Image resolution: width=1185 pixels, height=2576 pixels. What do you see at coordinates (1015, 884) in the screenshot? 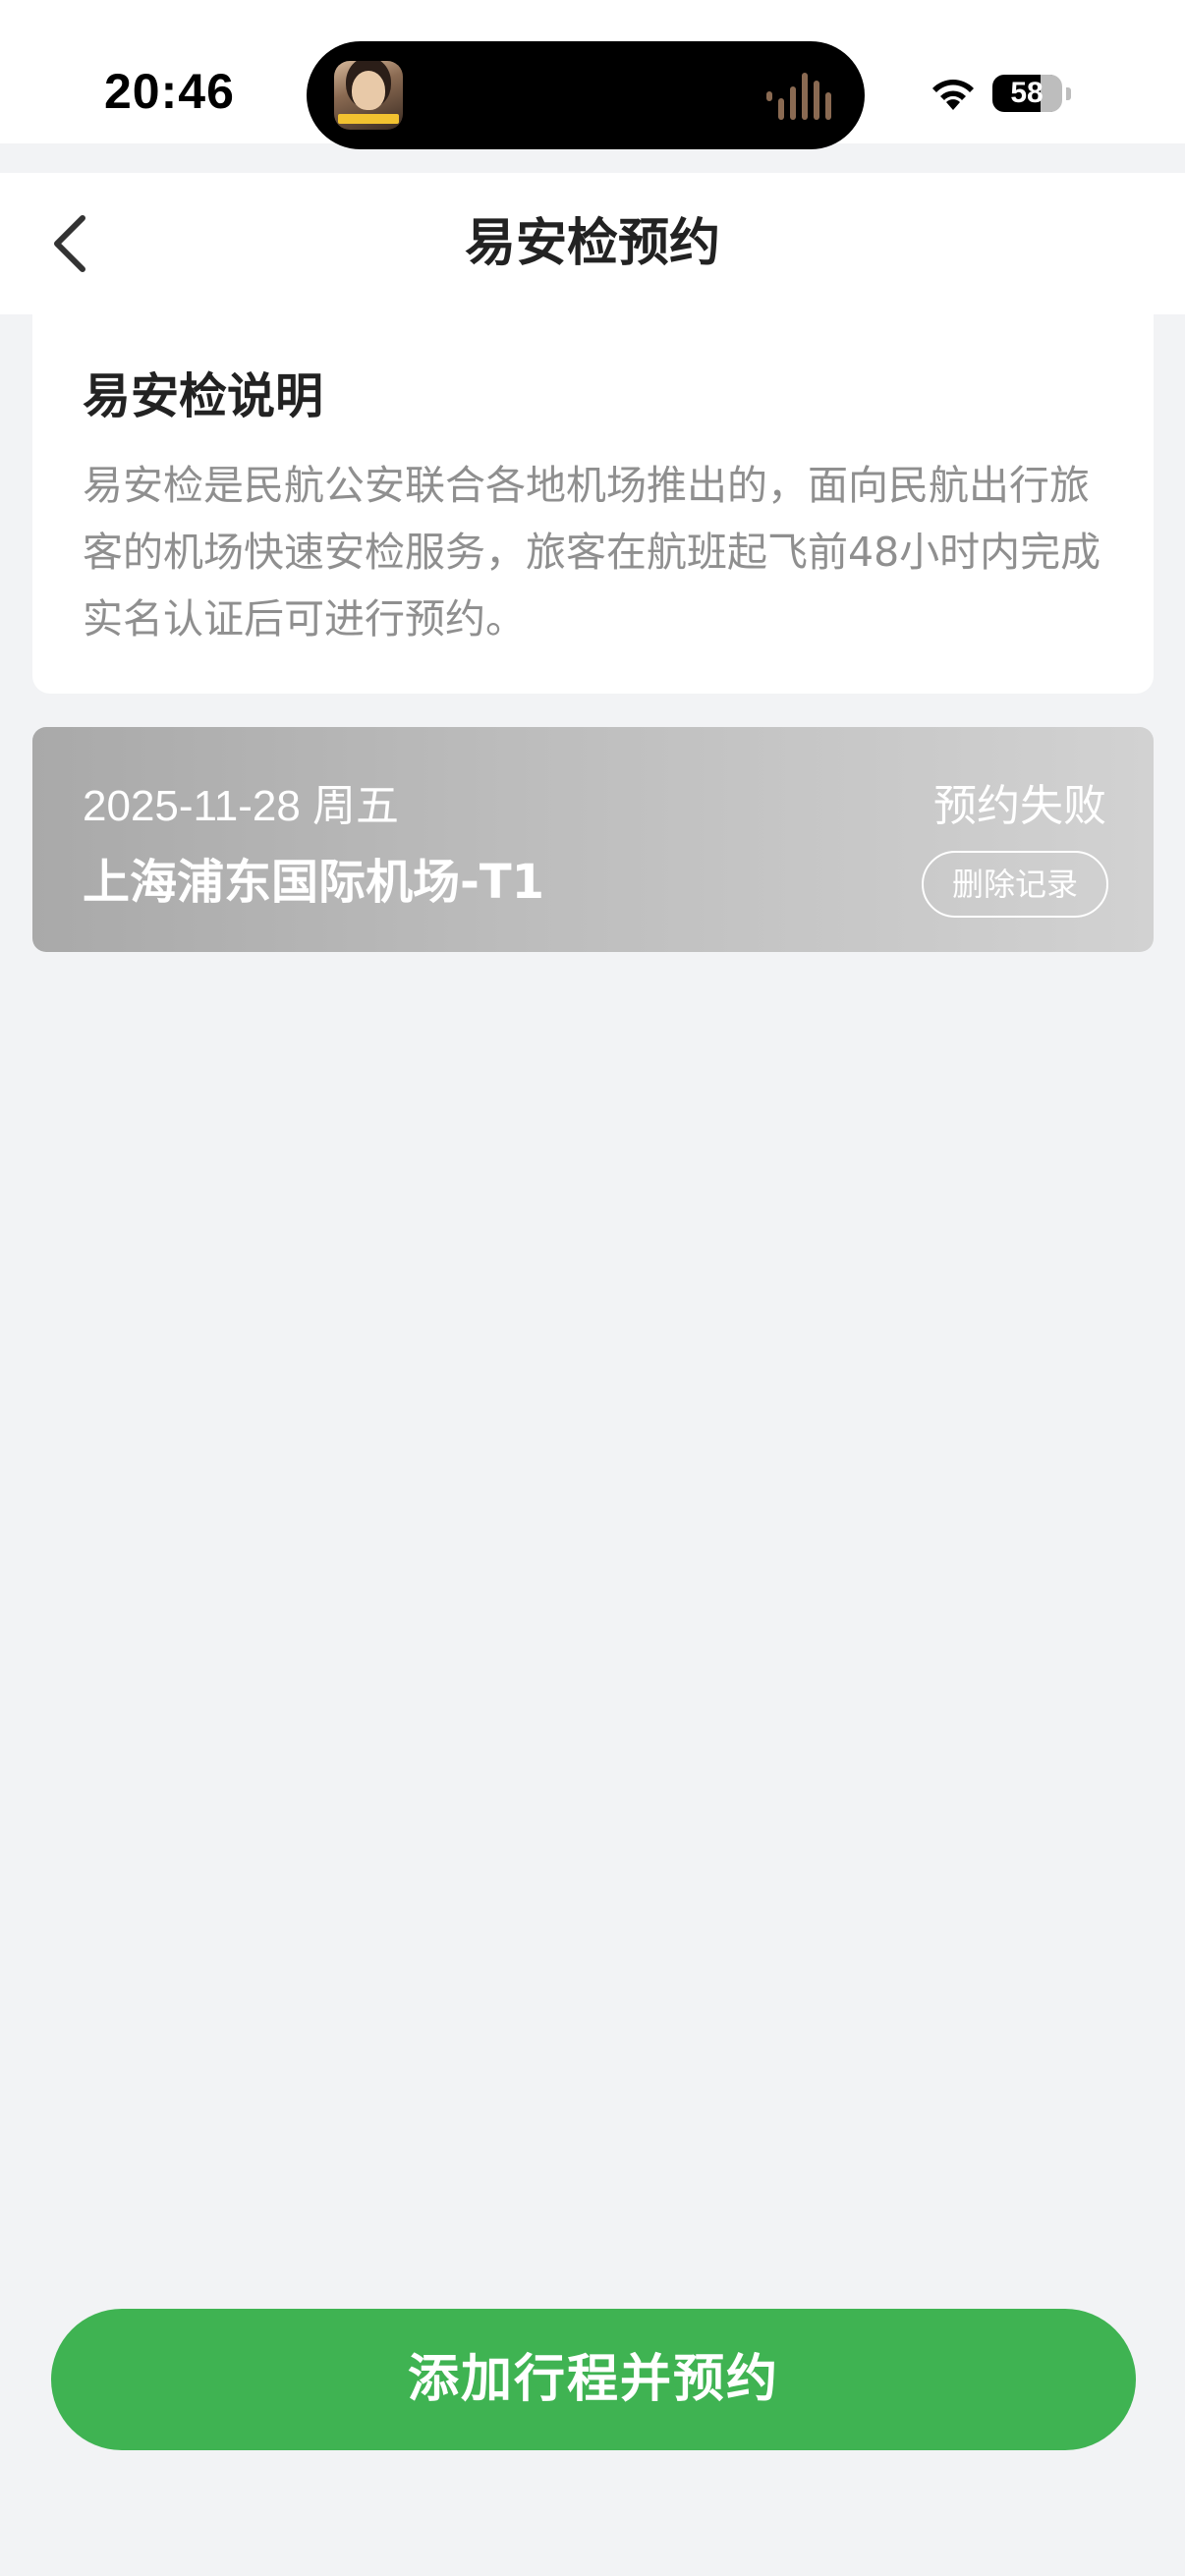
I see `delete-record-button: 删除记录` at bounding box center [1015, 884].